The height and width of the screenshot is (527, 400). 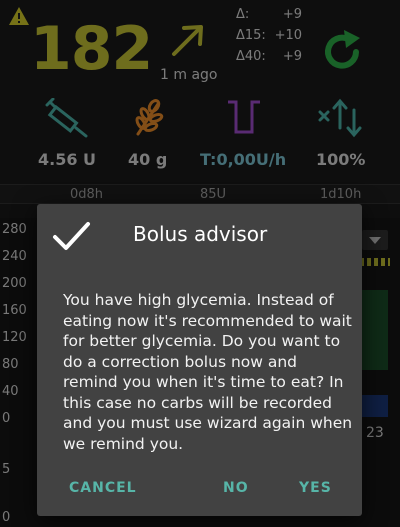 What do you see at coordinates (103, 488) in the screenshot?
I see `cancel-button: CANCEL` at bounding box center [103, 488].